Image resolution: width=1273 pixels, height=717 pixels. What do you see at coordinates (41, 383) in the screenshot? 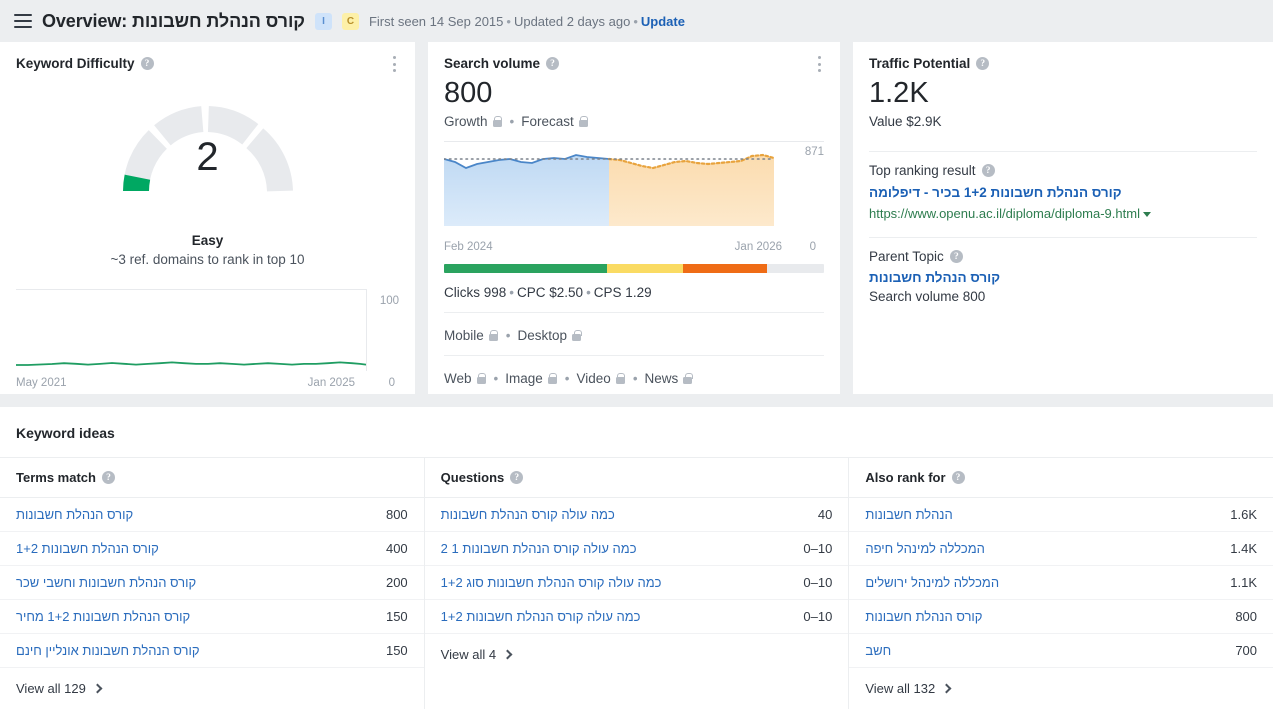
I see `kd-x-start-label: May 2021` at bounding box center [41, 383].